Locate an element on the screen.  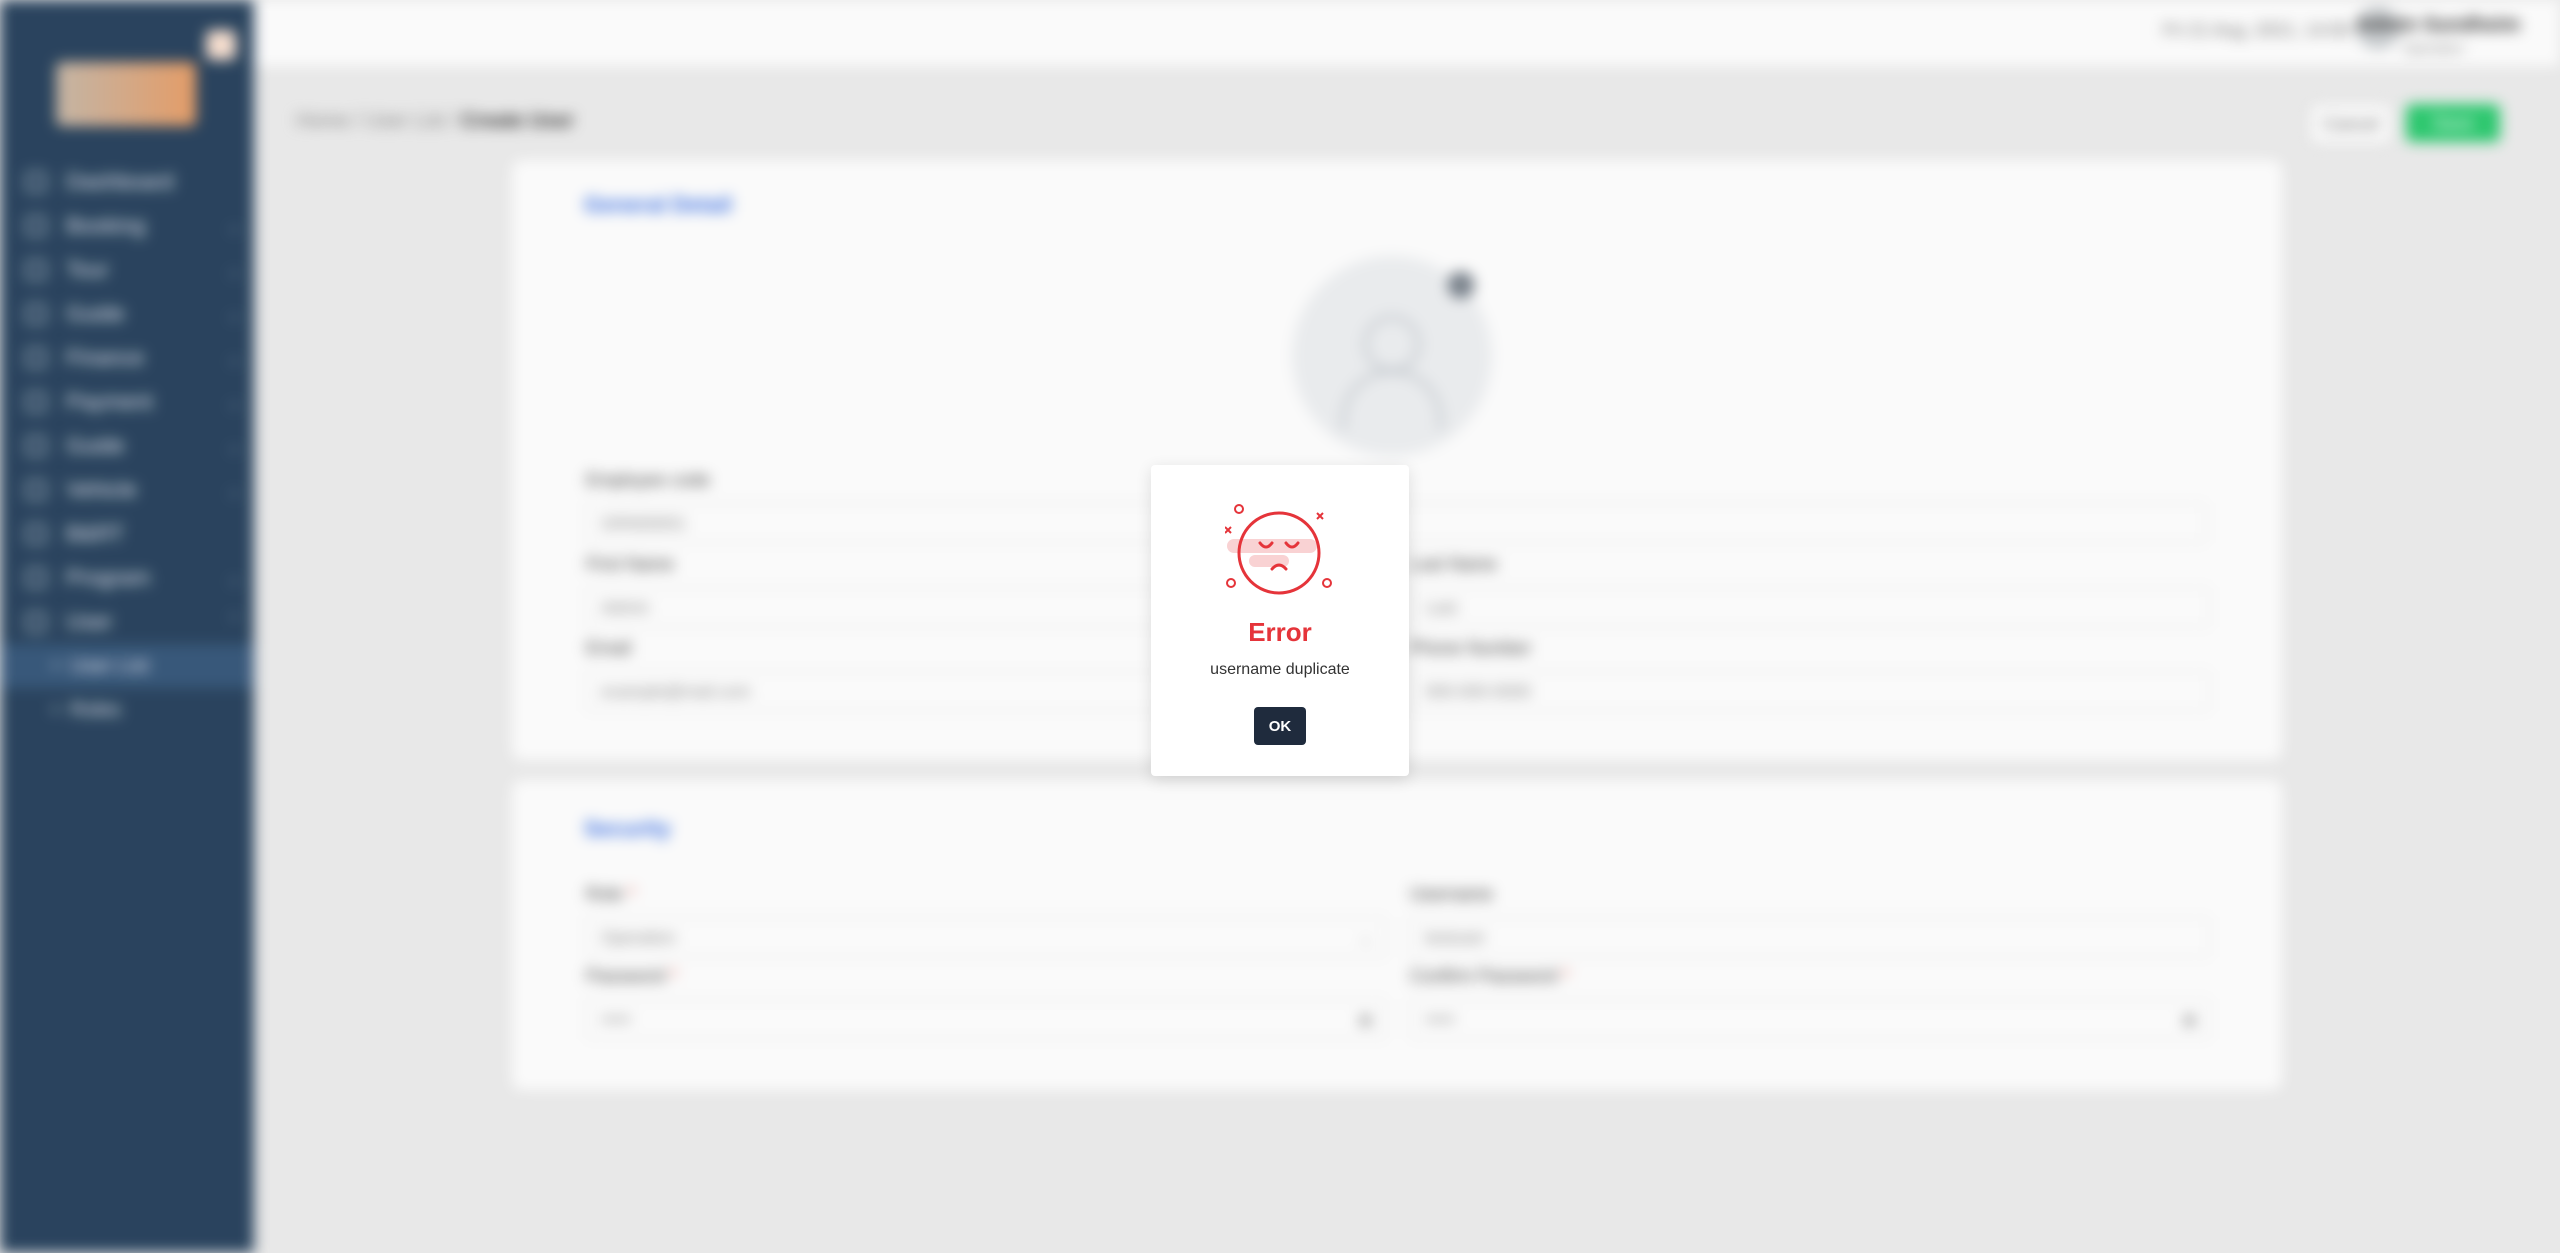
dialog-message: username duplicate is located at coordinates (1280, 669).